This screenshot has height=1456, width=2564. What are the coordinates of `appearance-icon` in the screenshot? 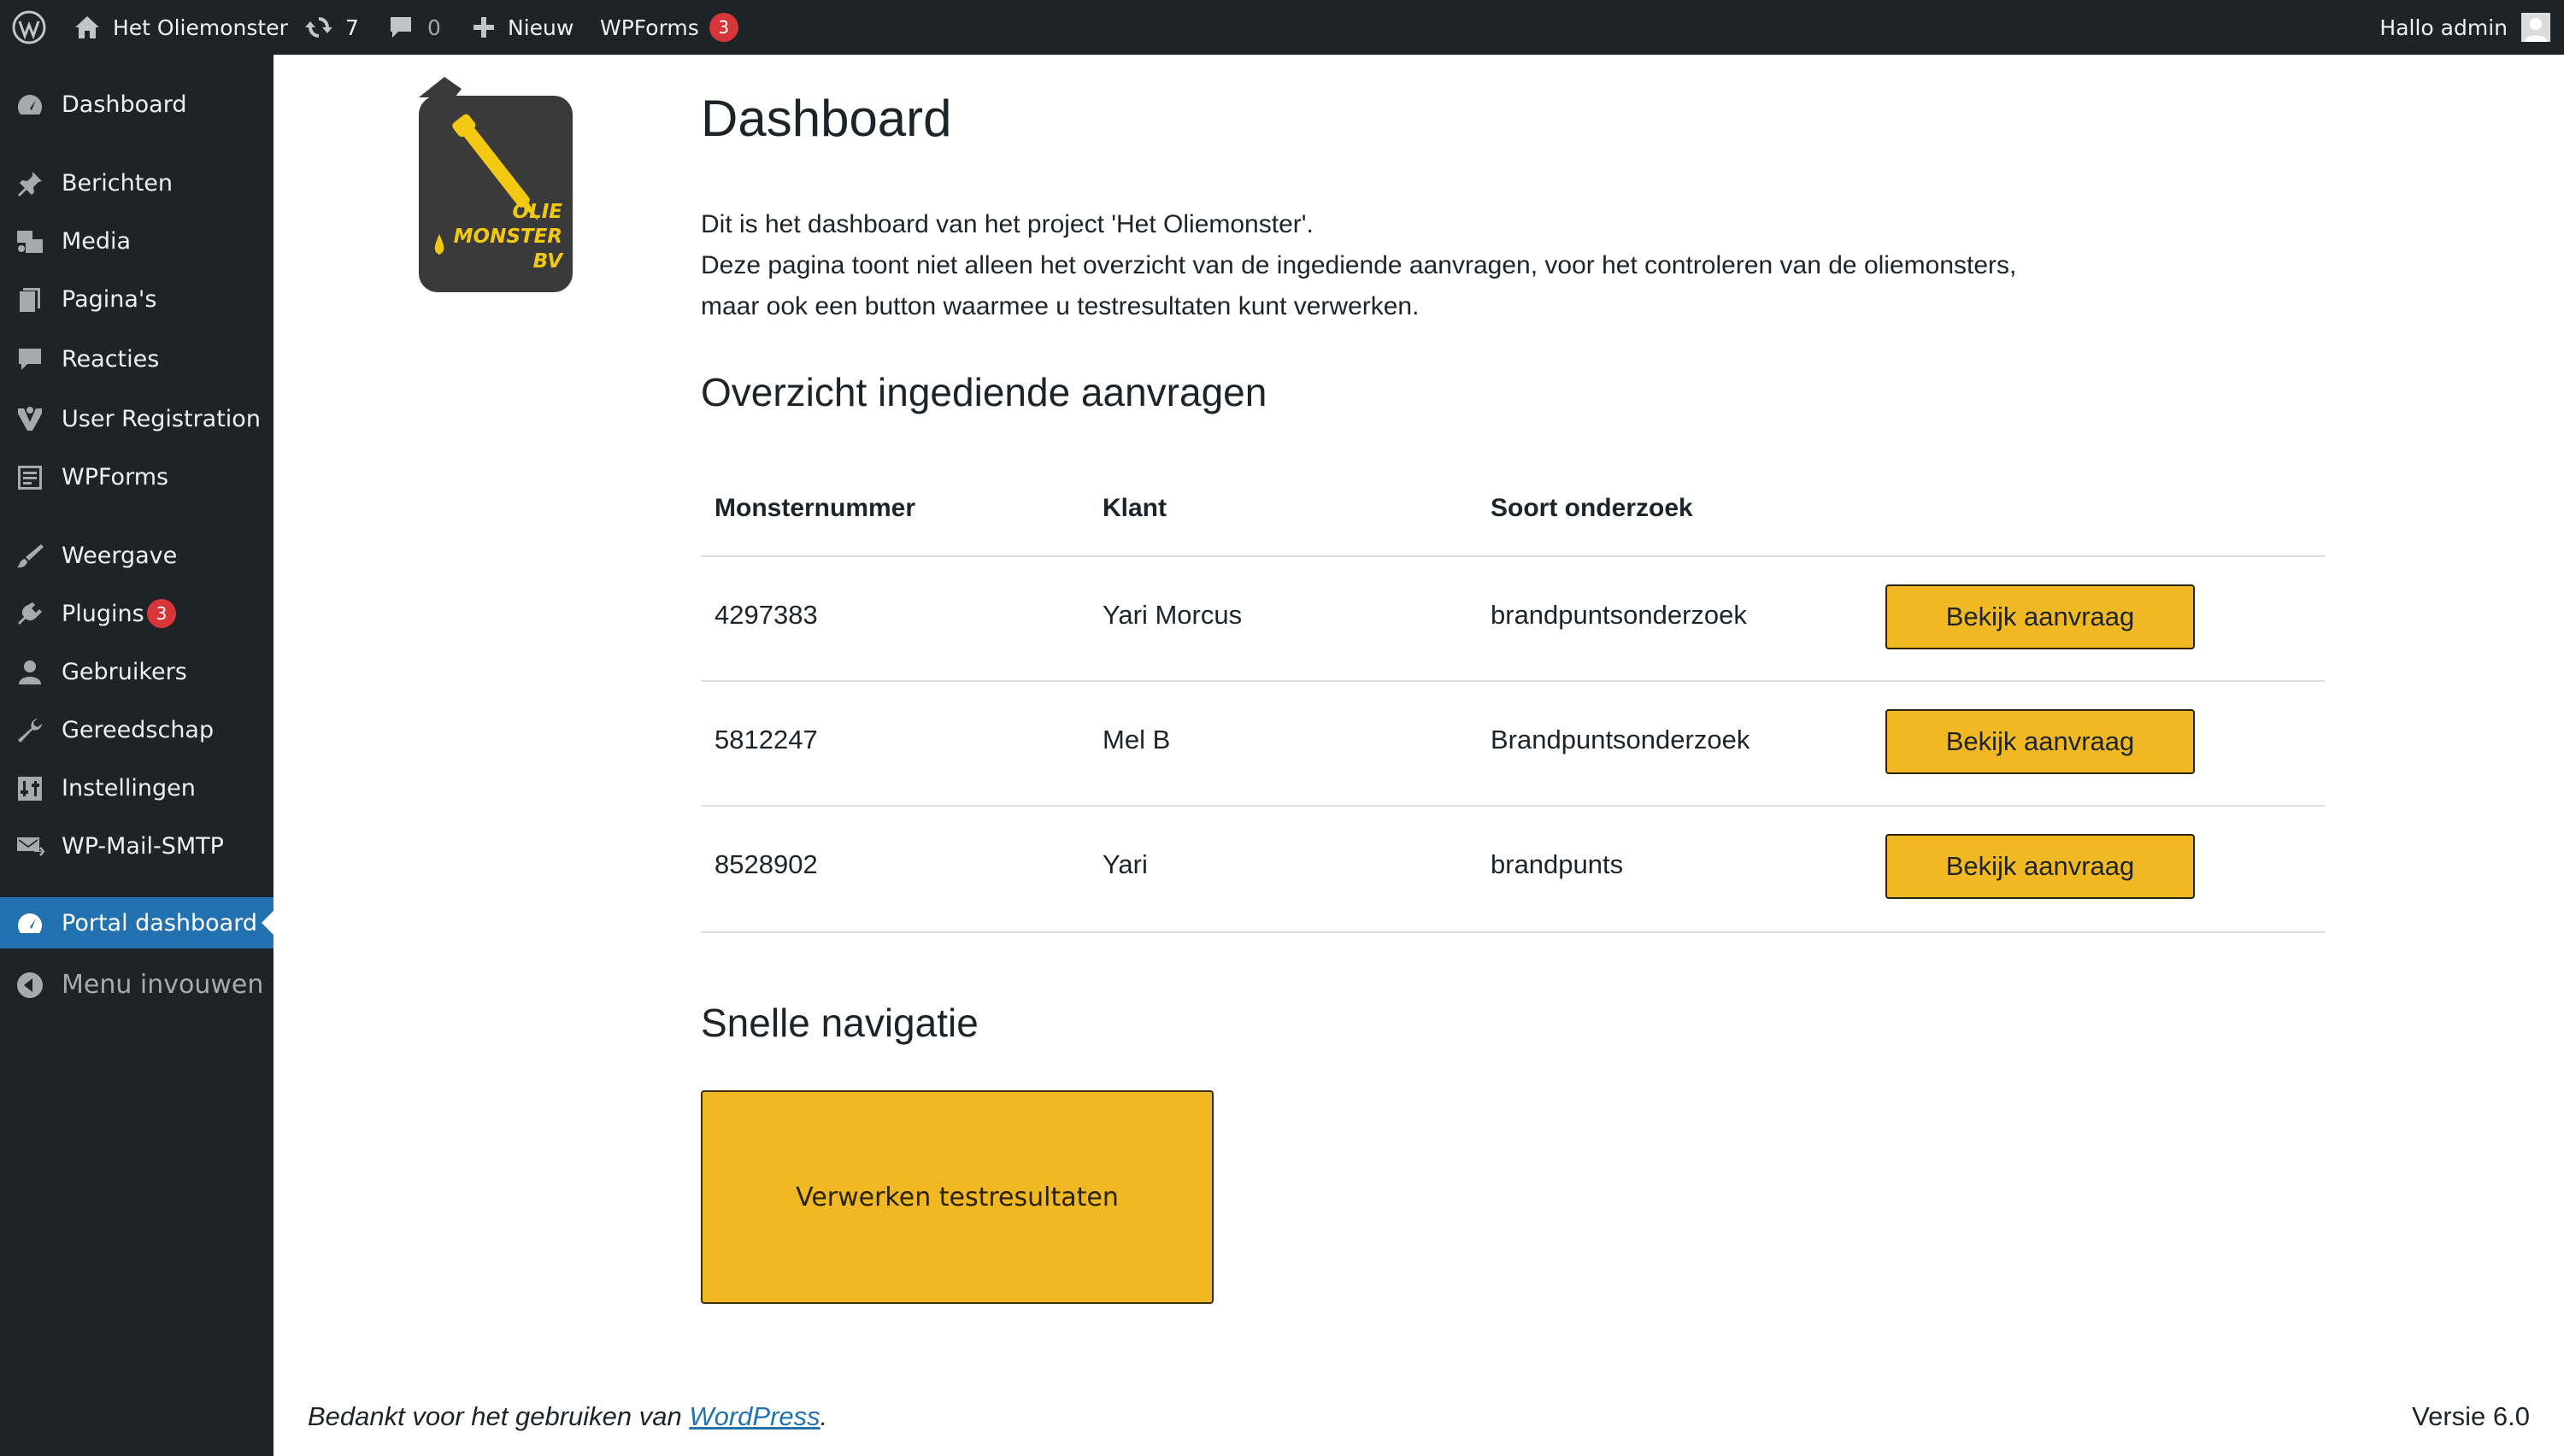 It's located at (29, 556).